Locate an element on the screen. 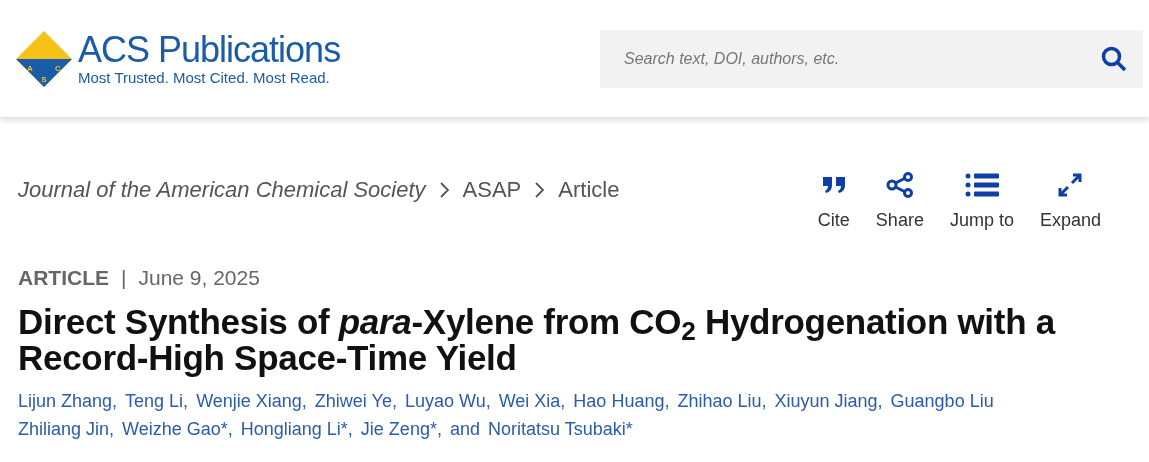 Image resolution: width=1149 pixels, height=462 pixels. author-link: Hongliang Li*, is located at coordinates (296, 428).